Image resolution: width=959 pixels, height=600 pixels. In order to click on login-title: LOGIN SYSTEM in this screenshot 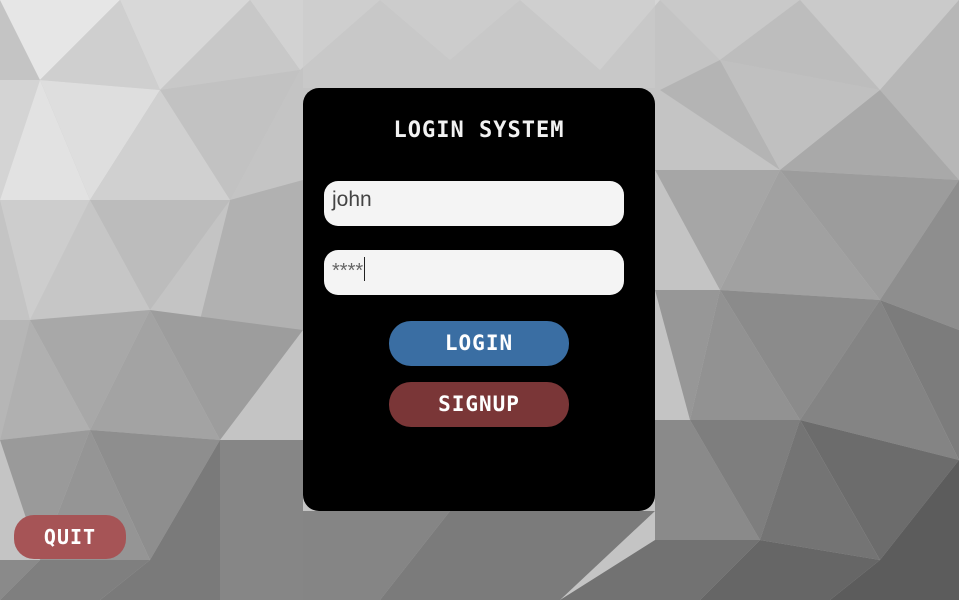, I will do `click(479, 130)`.